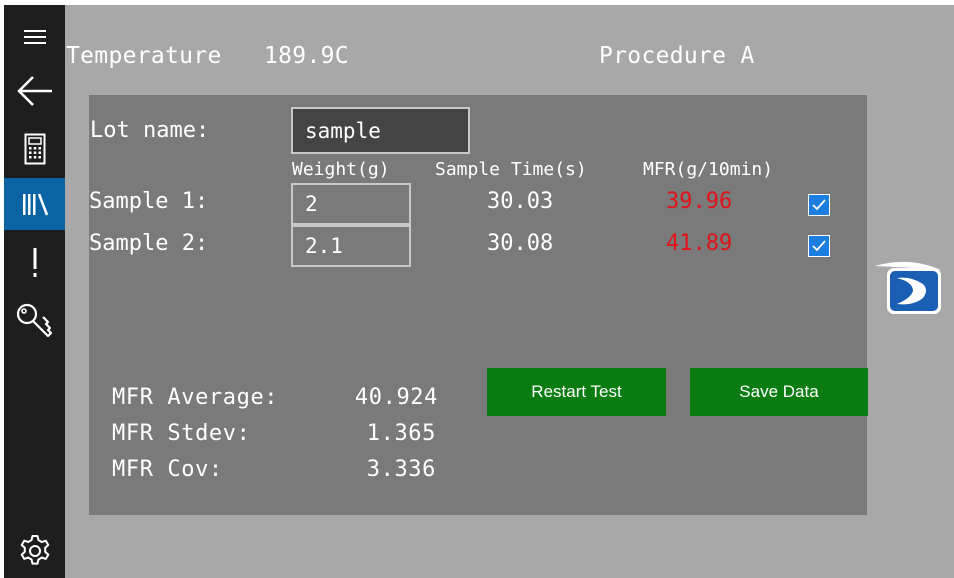  I want to click on save-data-button: Save Data, so click(779, 392).